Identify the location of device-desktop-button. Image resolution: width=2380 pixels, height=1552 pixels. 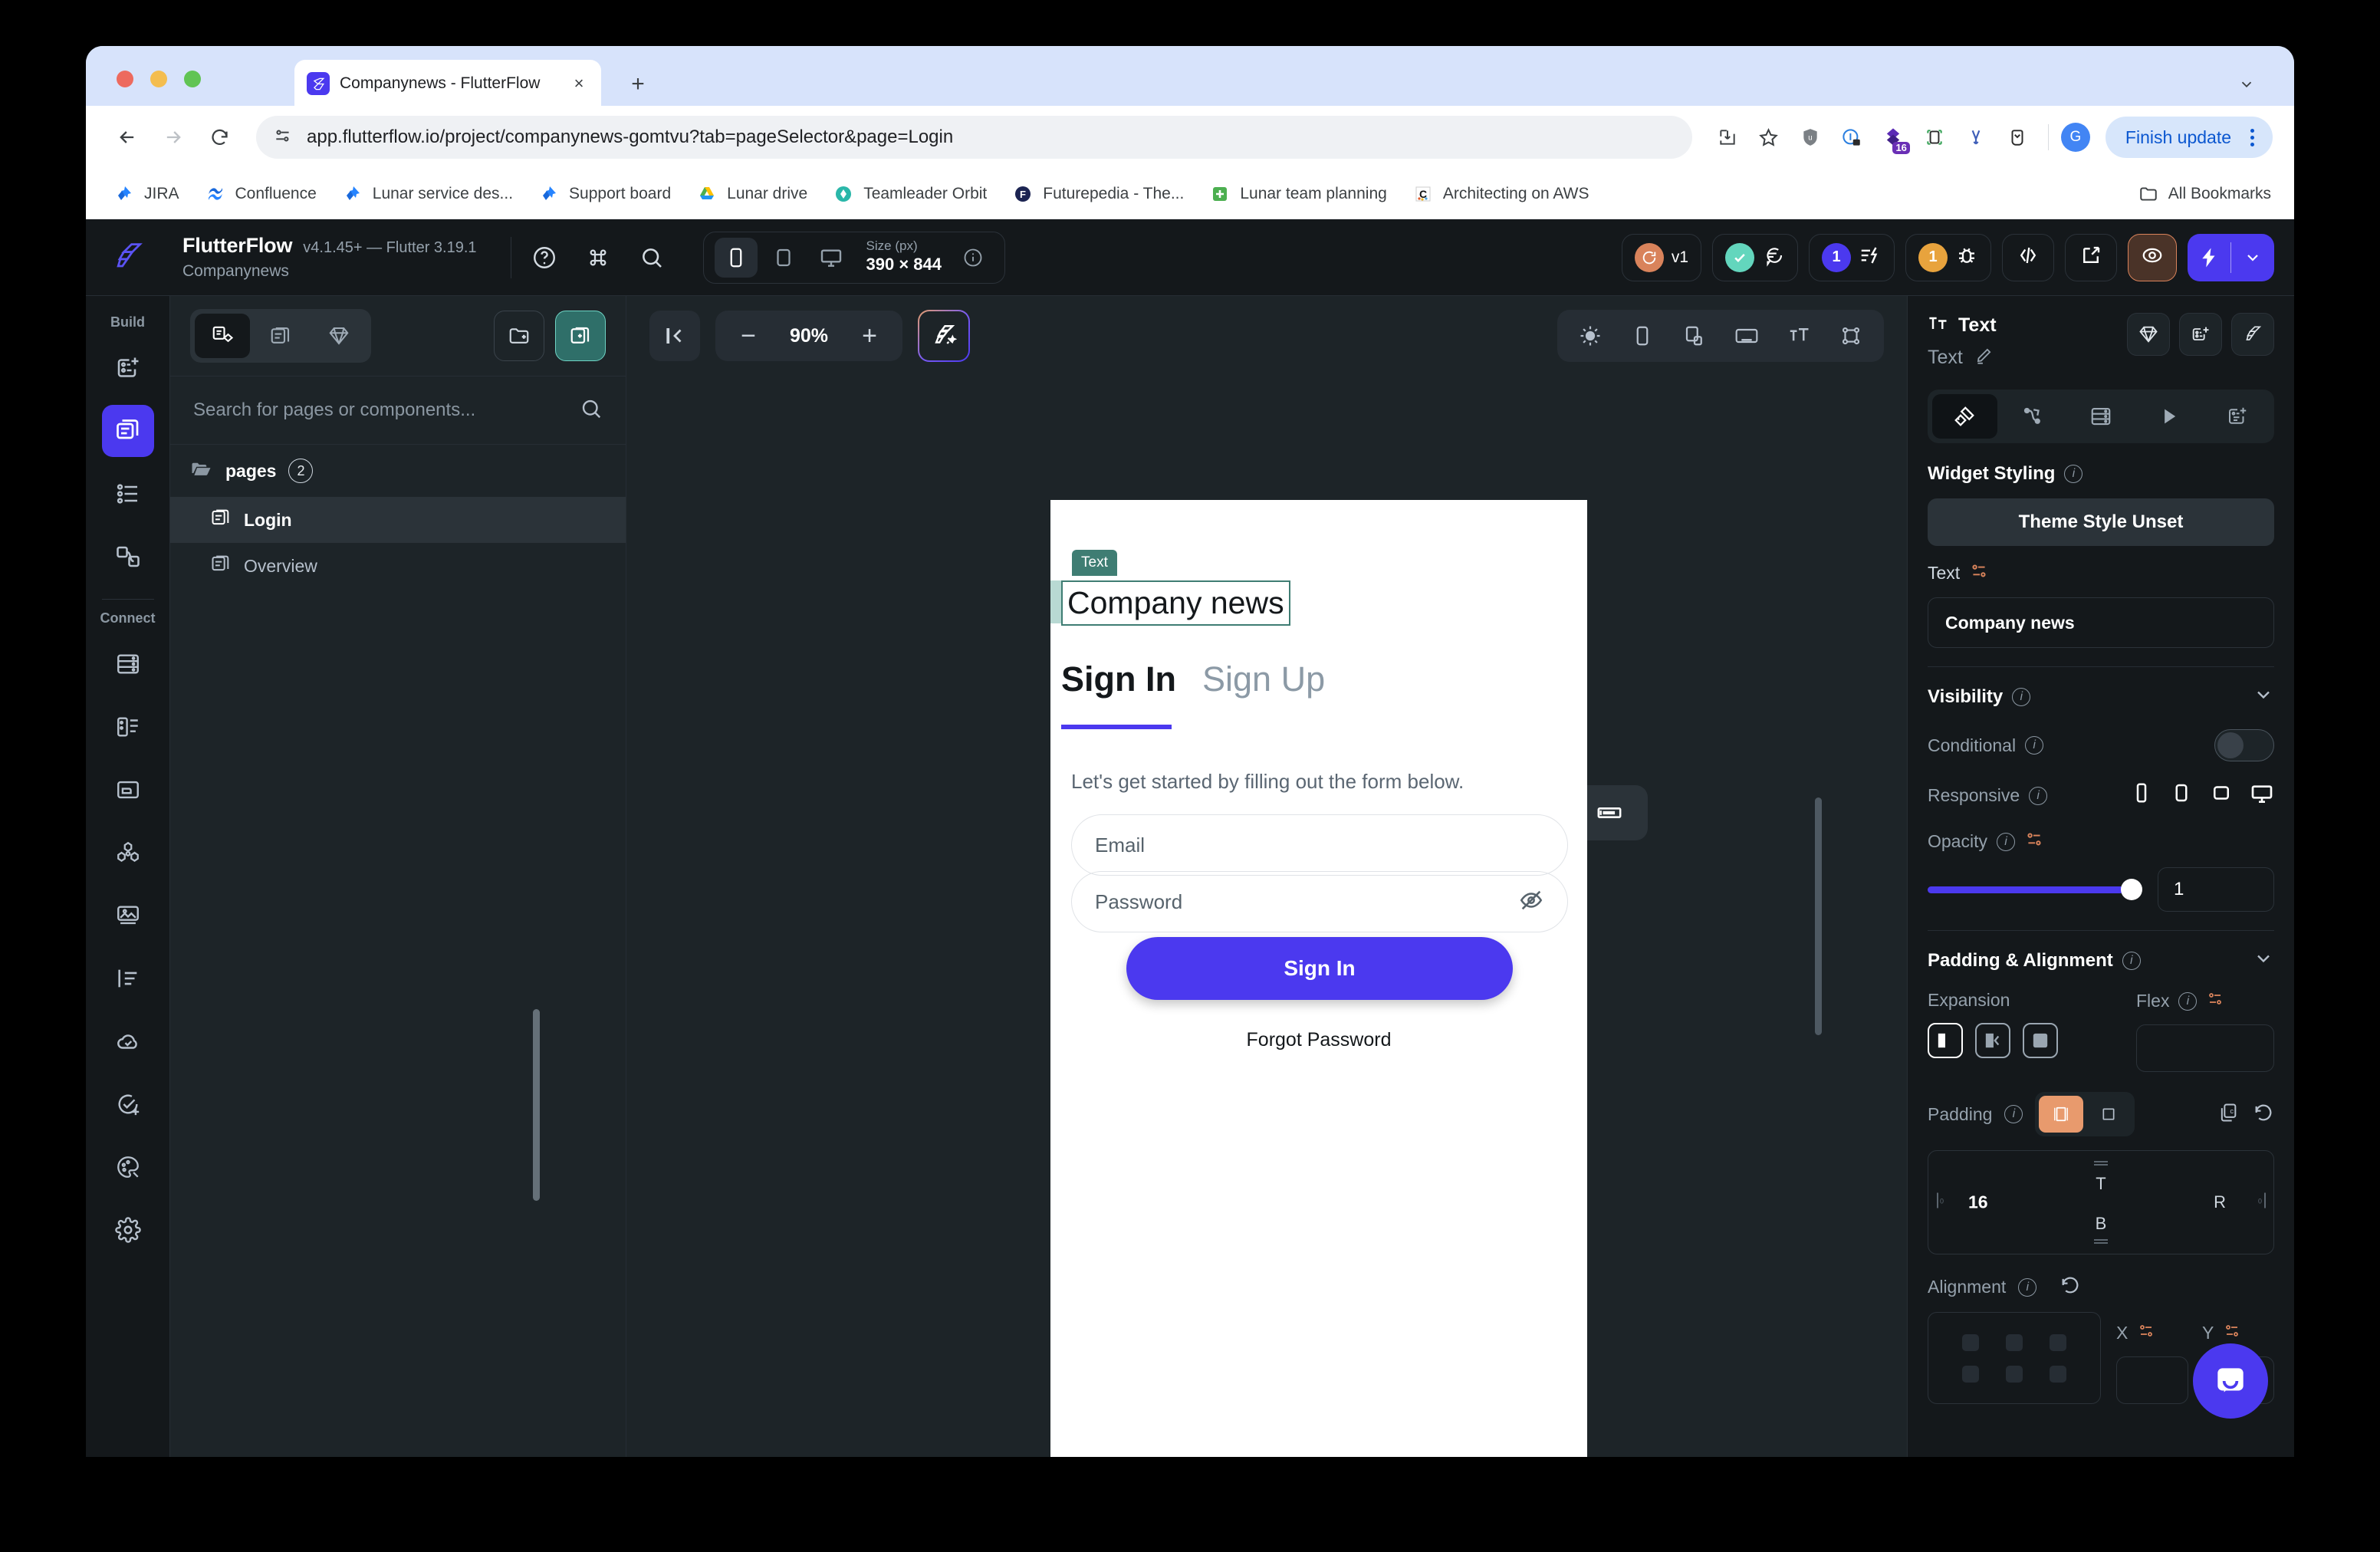
(832, 258).